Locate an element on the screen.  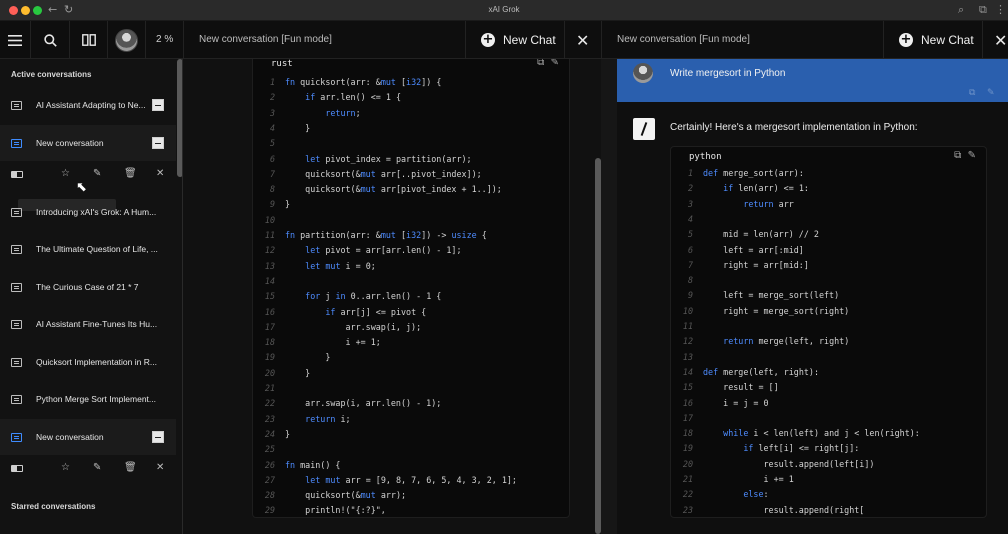
code-line: 16 if arr[j] <= pivot { is located at coordinates (339, 312).